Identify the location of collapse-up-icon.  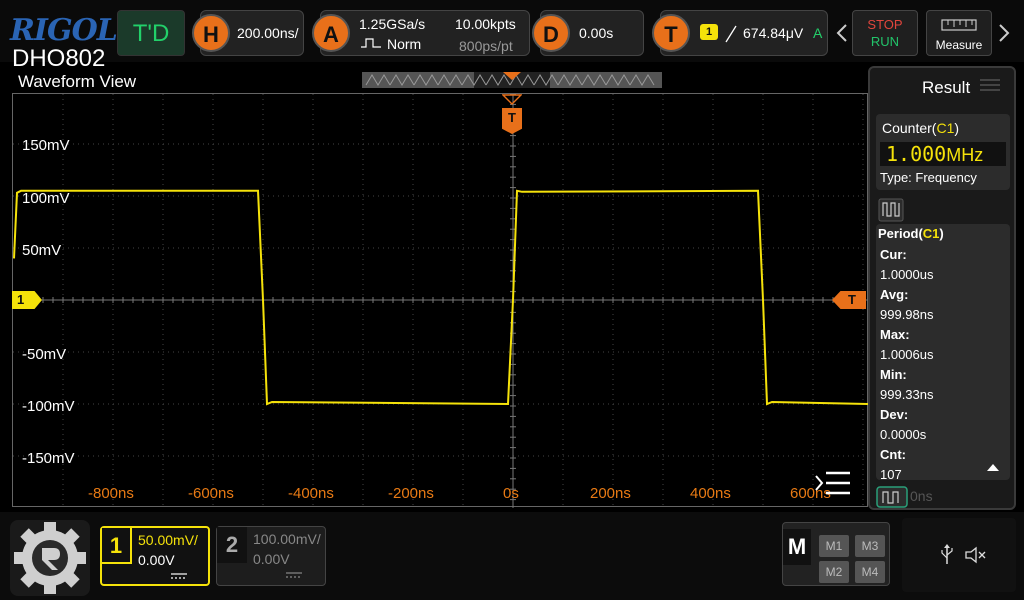
(993, 467).